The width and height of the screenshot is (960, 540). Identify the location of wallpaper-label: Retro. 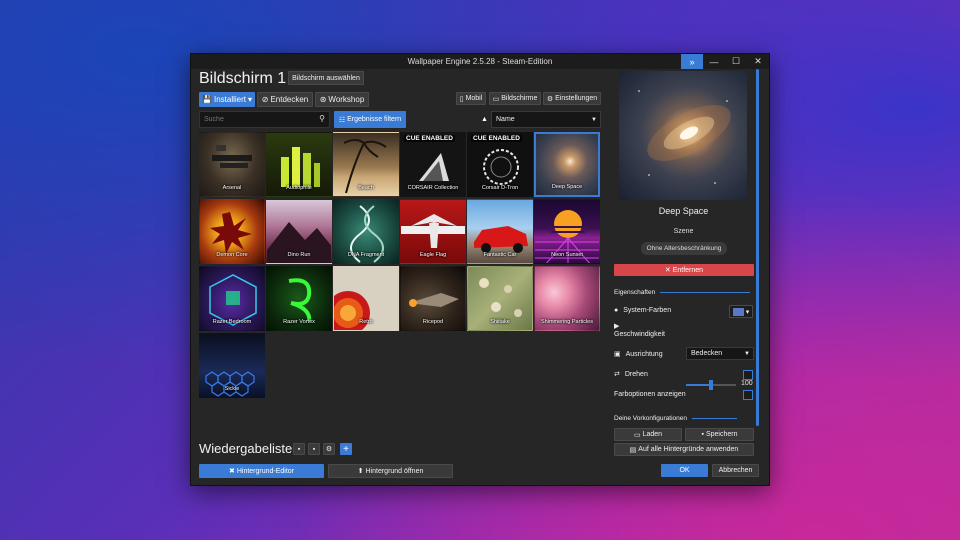
(366, 322).